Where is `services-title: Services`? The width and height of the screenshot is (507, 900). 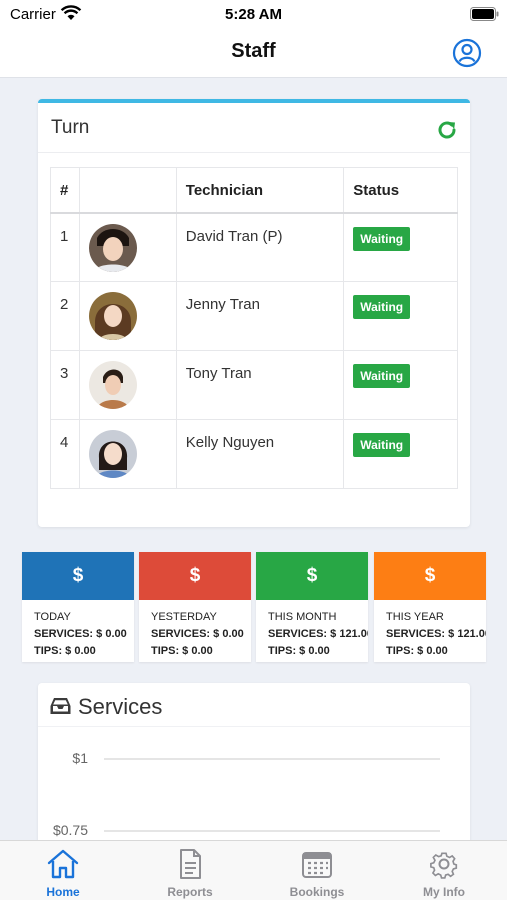
services-title: Services is located at coordinates (120, 706).